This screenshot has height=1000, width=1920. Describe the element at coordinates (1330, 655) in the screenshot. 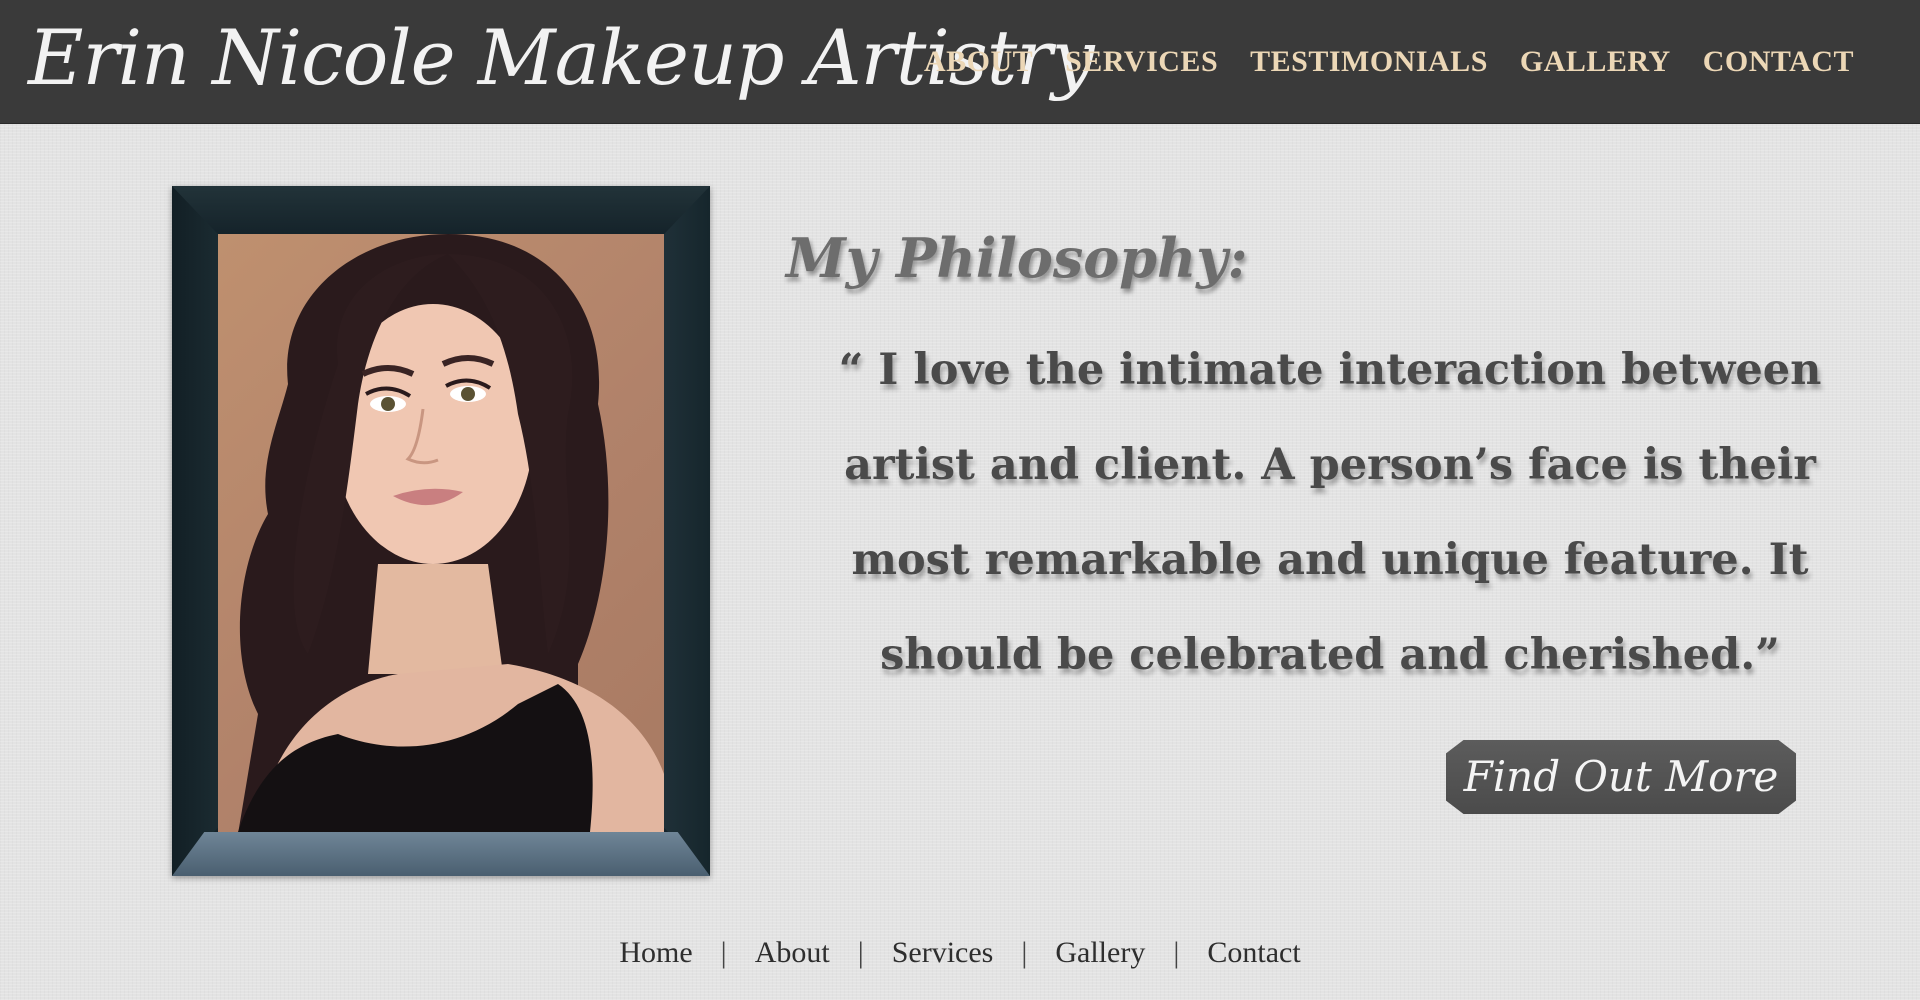

I see `quote-line: should be celebrated and cherished.”` at that location.